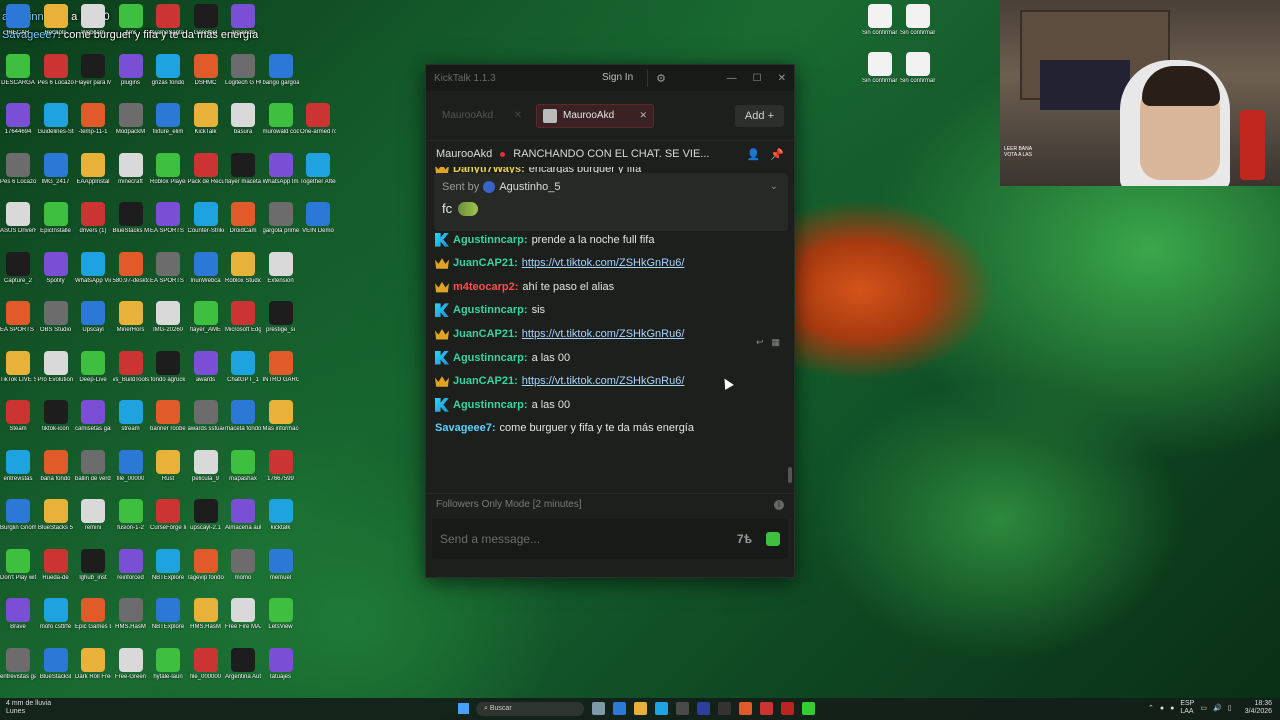 Image resolution: width=1280 pixels, height=720 pixels. What do you see at coordinates (318, 119) in the screenshot?
I see `desktop-icon: One-armed robber` at bounding box center [318, 119].